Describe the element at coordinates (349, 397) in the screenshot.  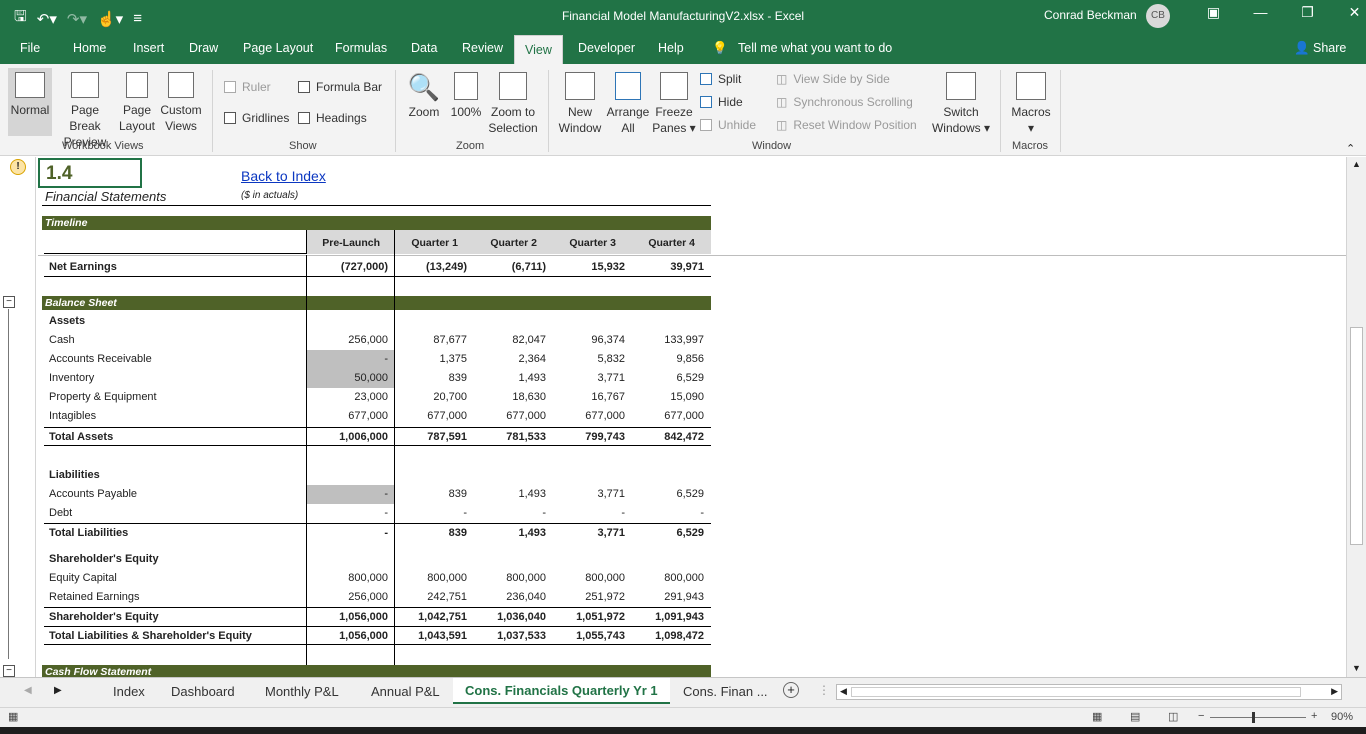
I see `cell-value: 23,000` at that location.